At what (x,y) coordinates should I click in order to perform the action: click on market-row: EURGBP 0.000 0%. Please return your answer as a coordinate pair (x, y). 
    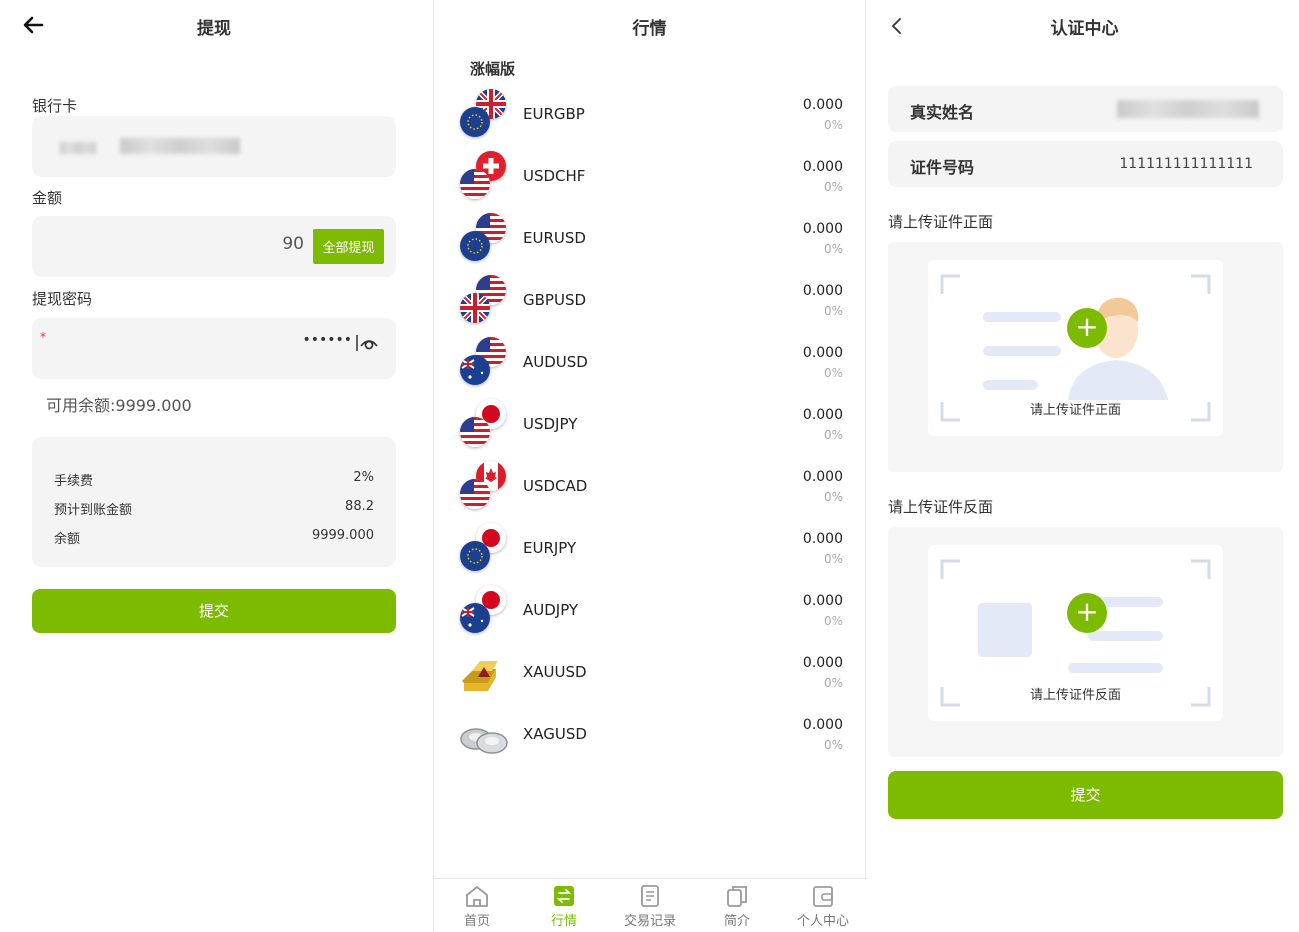
    Looking at the image, I should click on (650, 120).